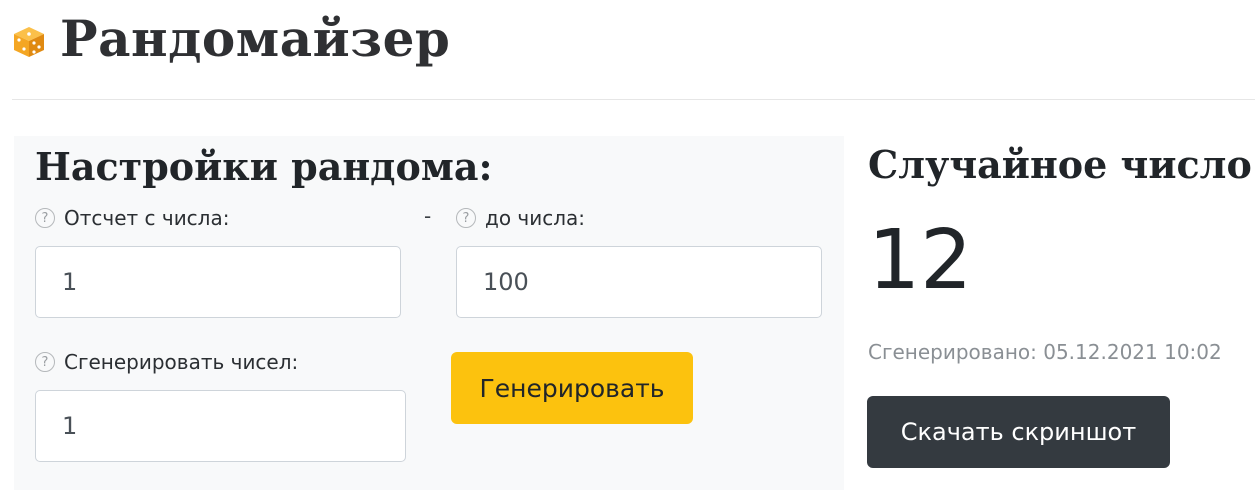 This screenshot has height=490, width=1255. I want to click on from-label: ? Отсчет с числа:, so click(132, 218).